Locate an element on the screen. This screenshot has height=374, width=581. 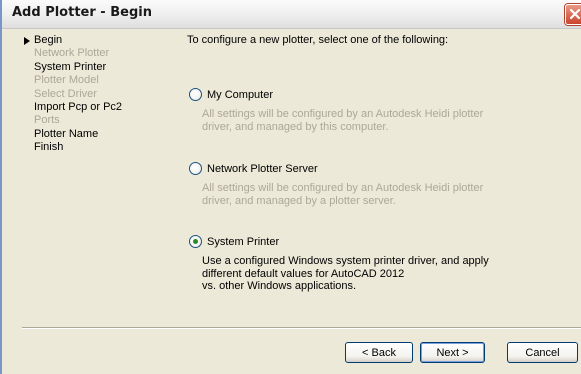
step-label: Plotter Model is located at coordinates (66, 80).